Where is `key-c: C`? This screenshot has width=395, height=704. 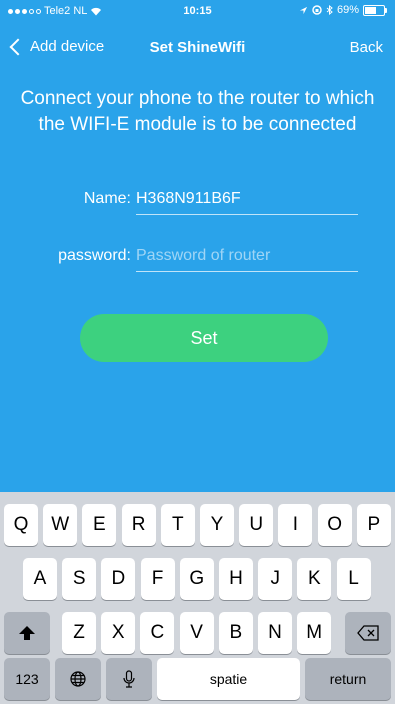
key-c: C is located at coordinates (157, 633).